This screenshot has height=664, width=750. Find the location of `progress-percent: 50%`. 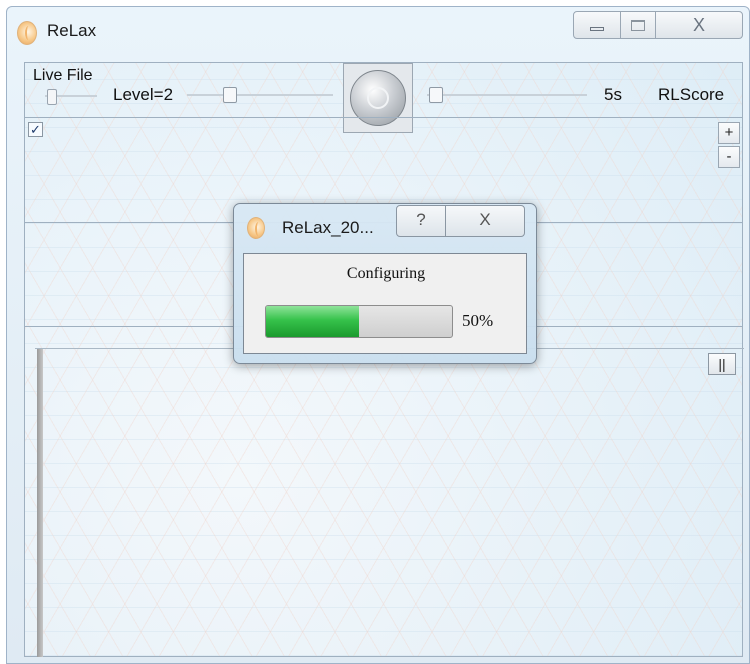

progress-percent: 50% is located at coordinates (478, 320).